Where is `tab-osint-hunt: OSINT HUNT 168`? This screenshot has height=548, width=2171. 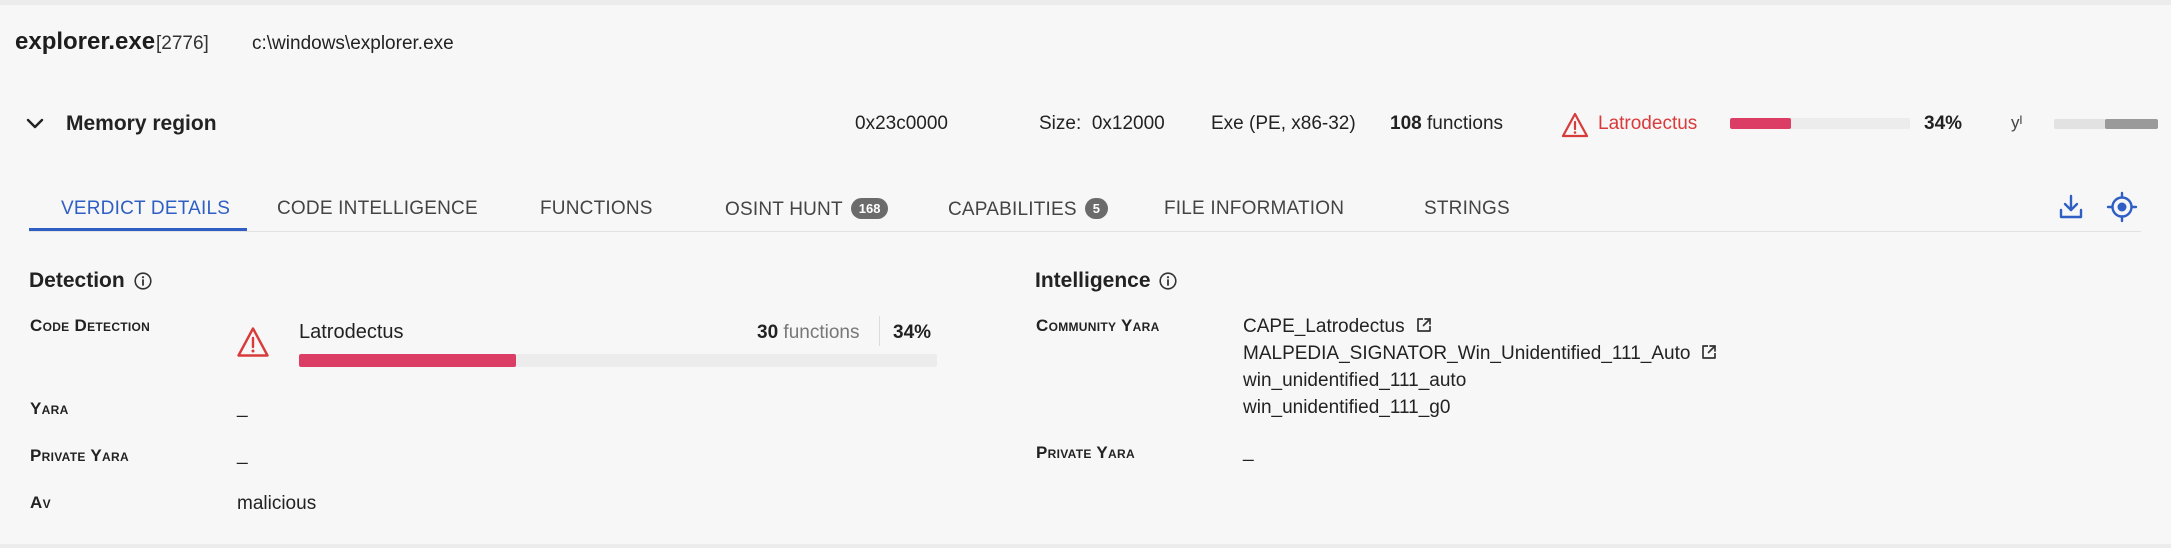 tab-osint-hunt: OSINT HUNT 168 is located at coordinates (807, 209).